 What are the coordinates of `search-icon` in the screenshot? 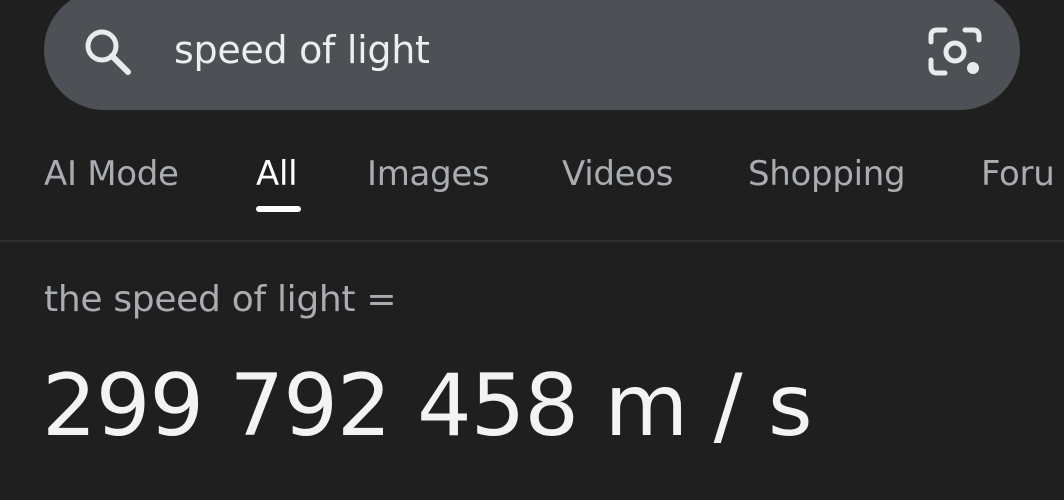 It's located at (108, 52).